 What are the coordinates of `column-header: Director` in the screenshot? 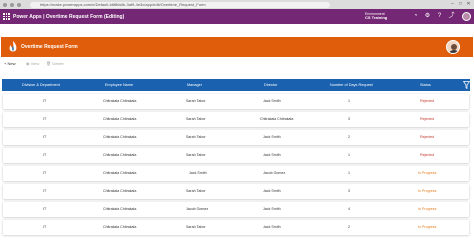 It's located at (270, 85).